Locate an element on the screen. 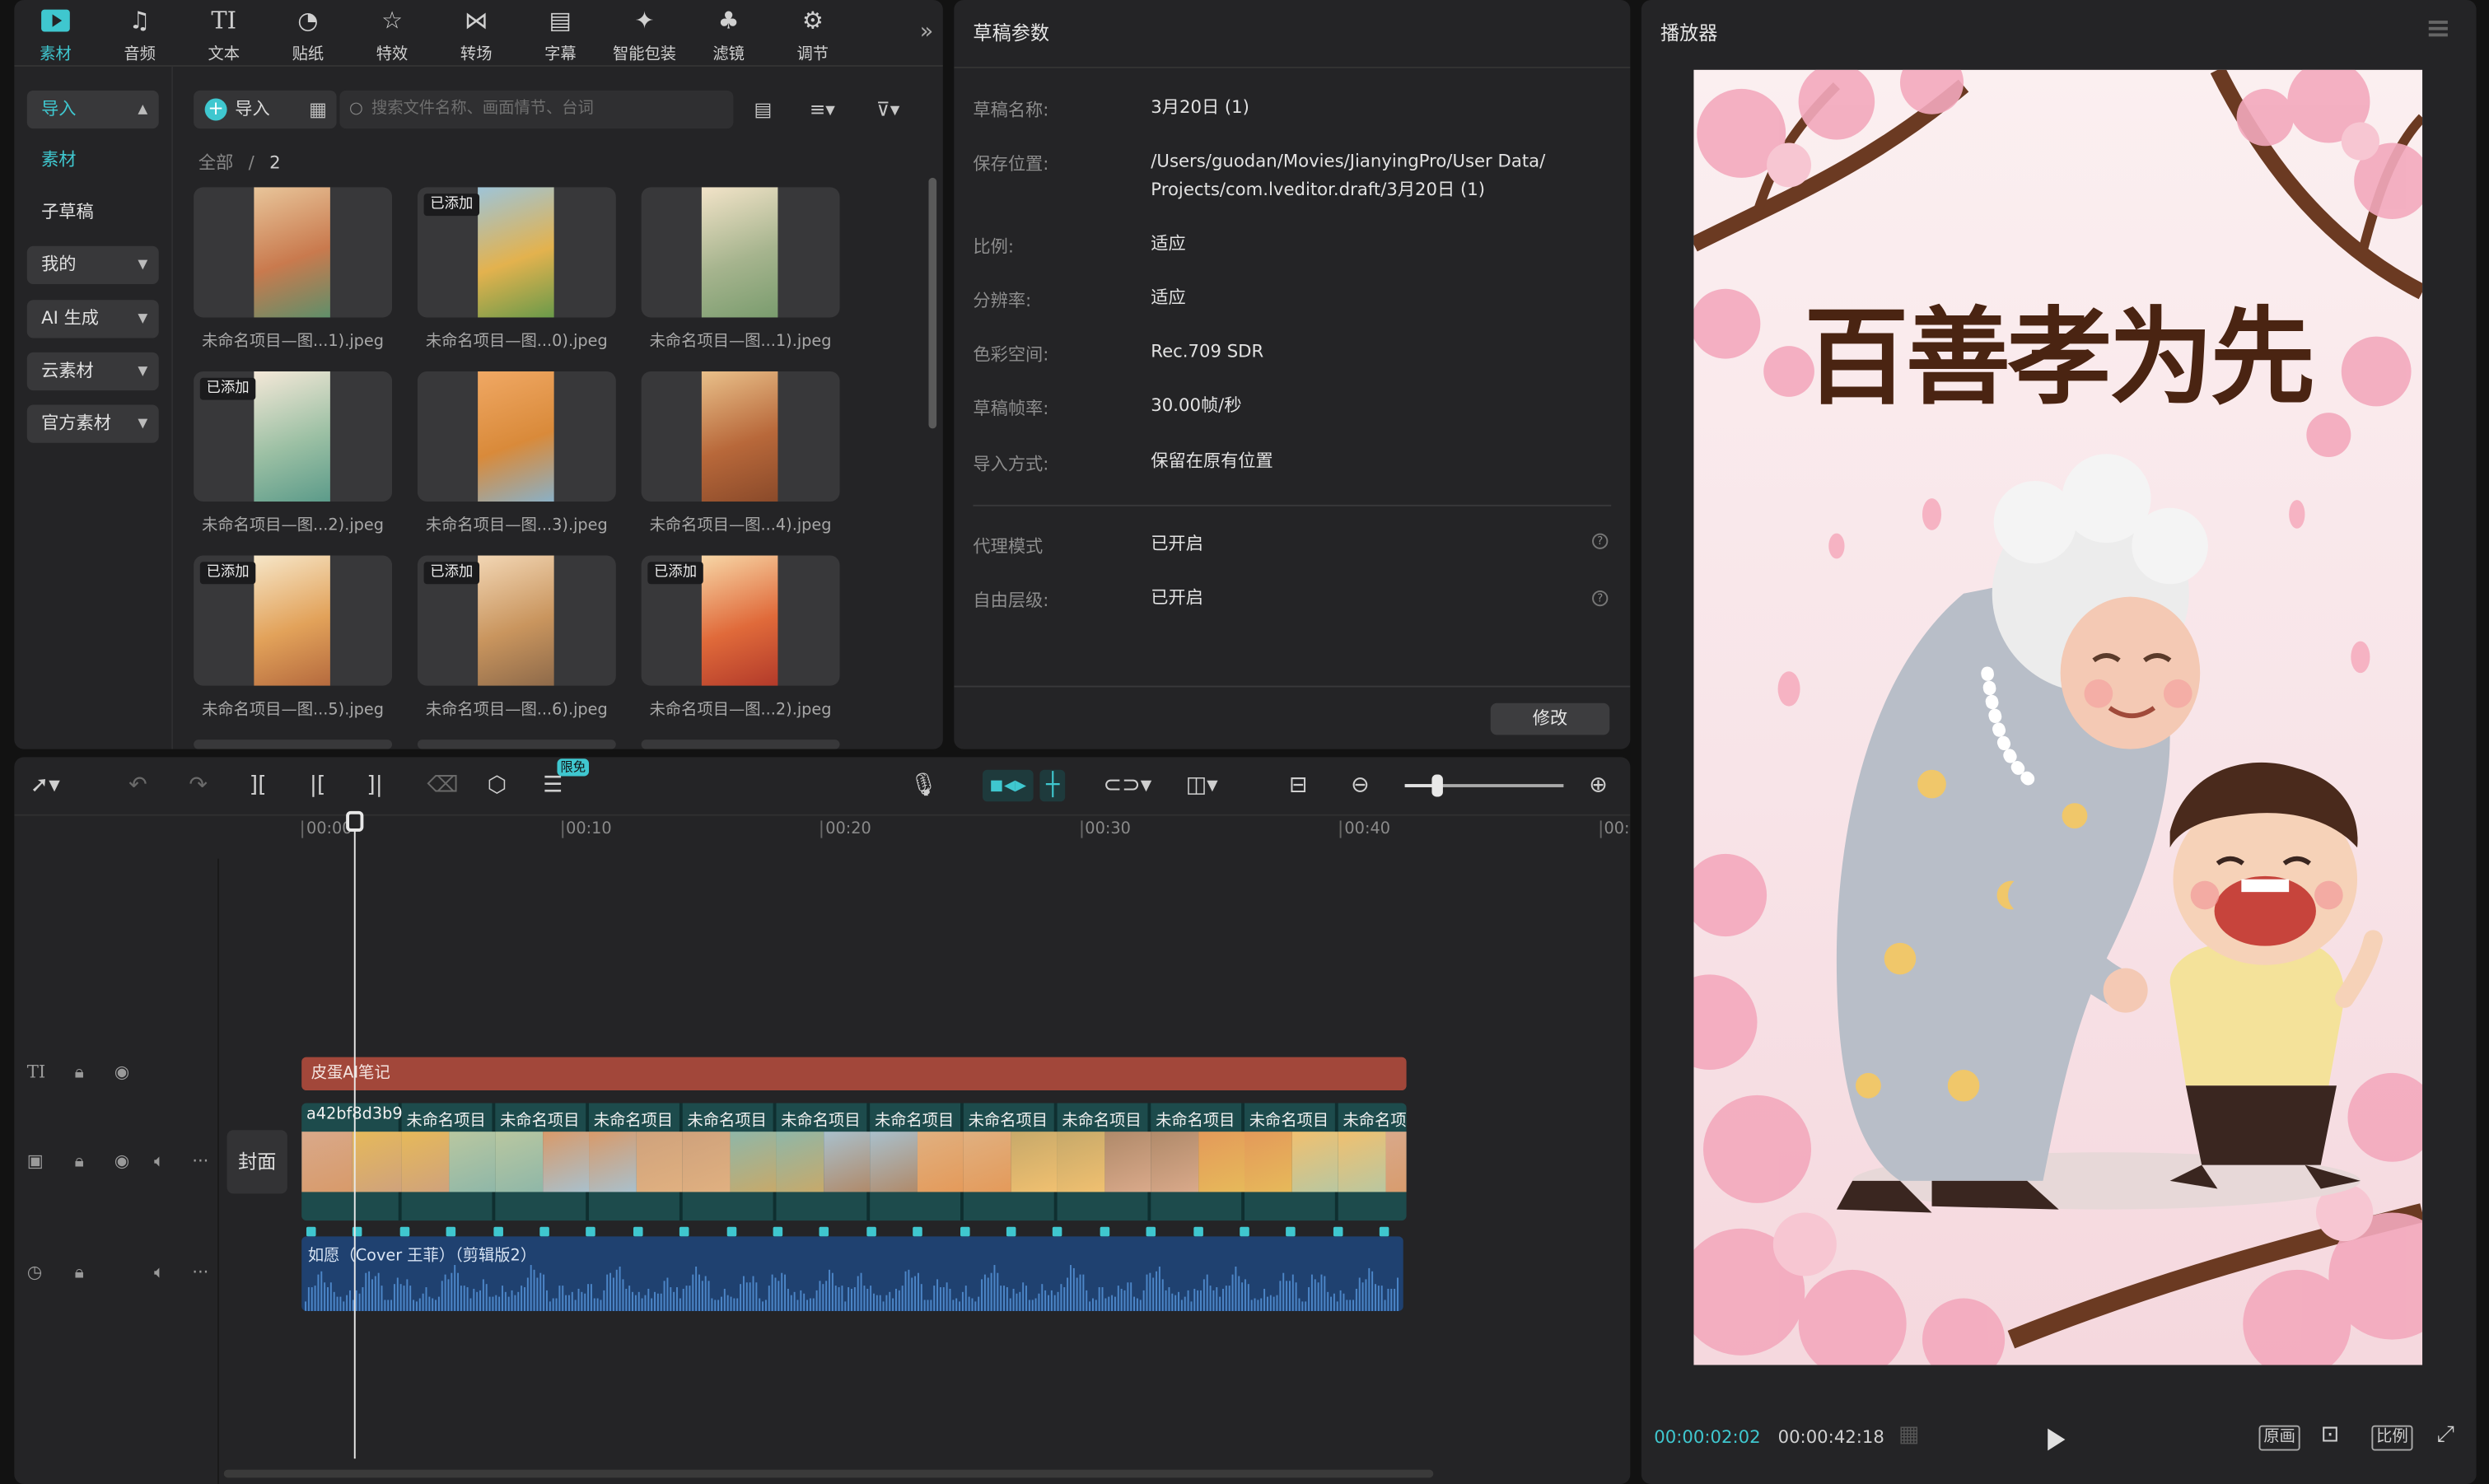 This screenshot has height=1484, width=2489. tab-text: TI 文本 is located at coordinates (223, 35).